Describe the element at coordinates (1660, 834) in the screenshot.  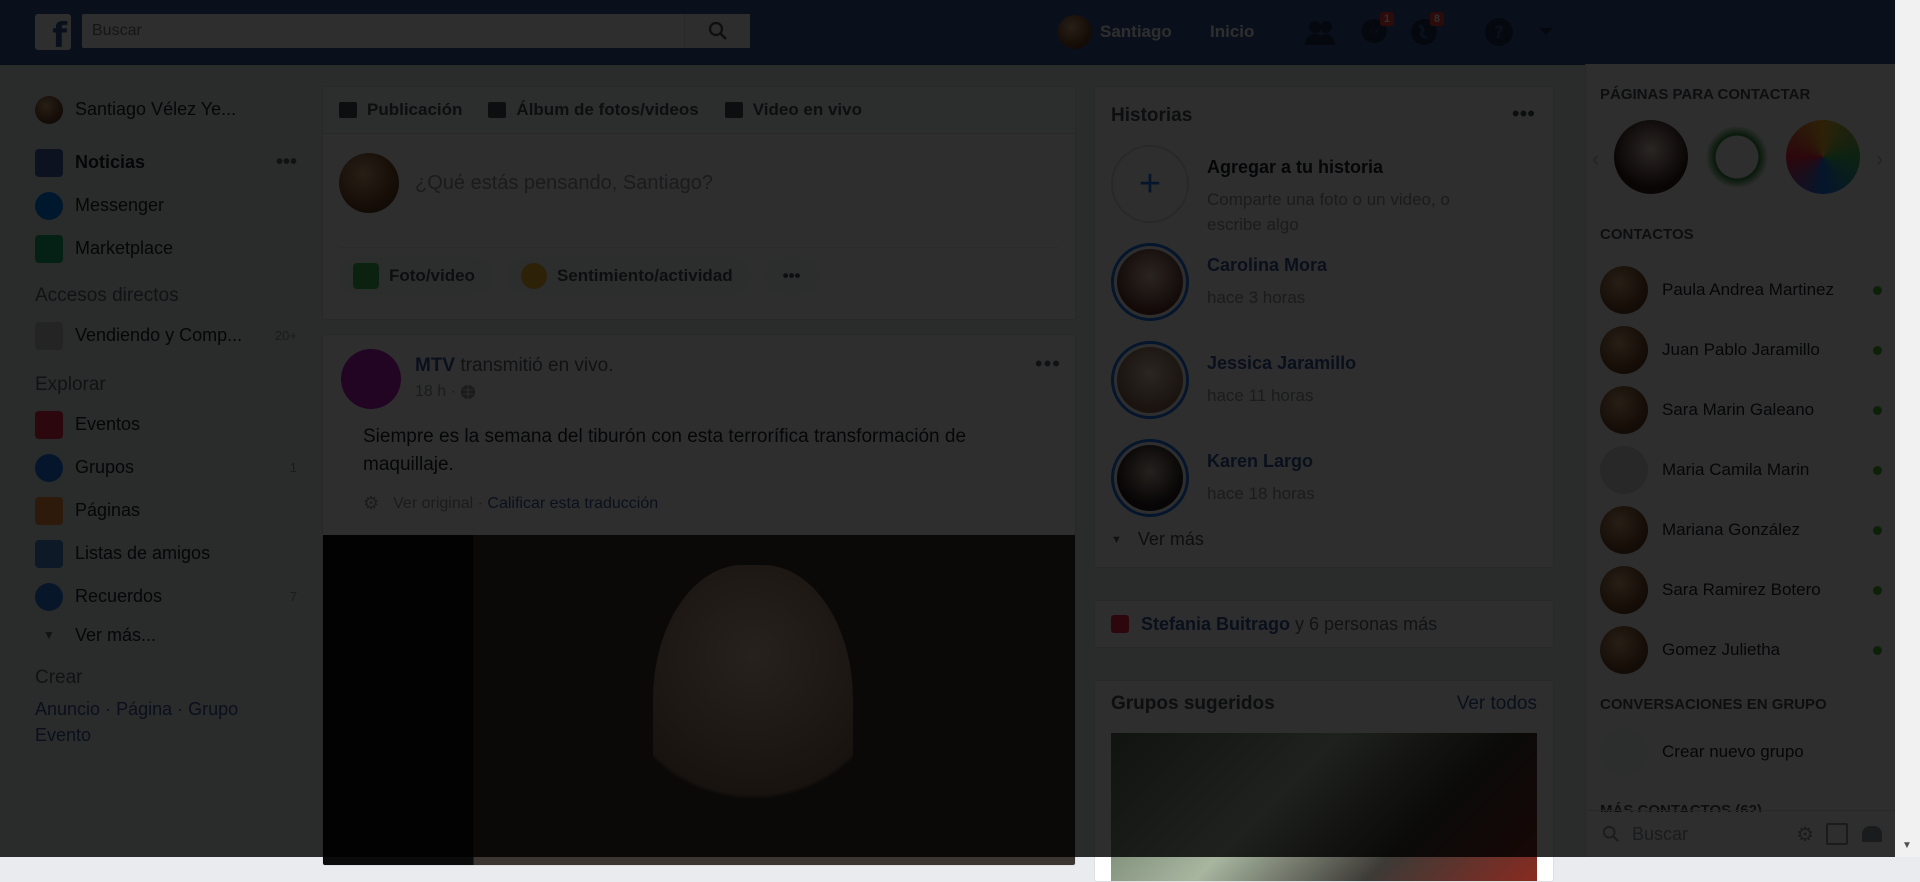
I see `chat-search-input: Buscar` at that location.